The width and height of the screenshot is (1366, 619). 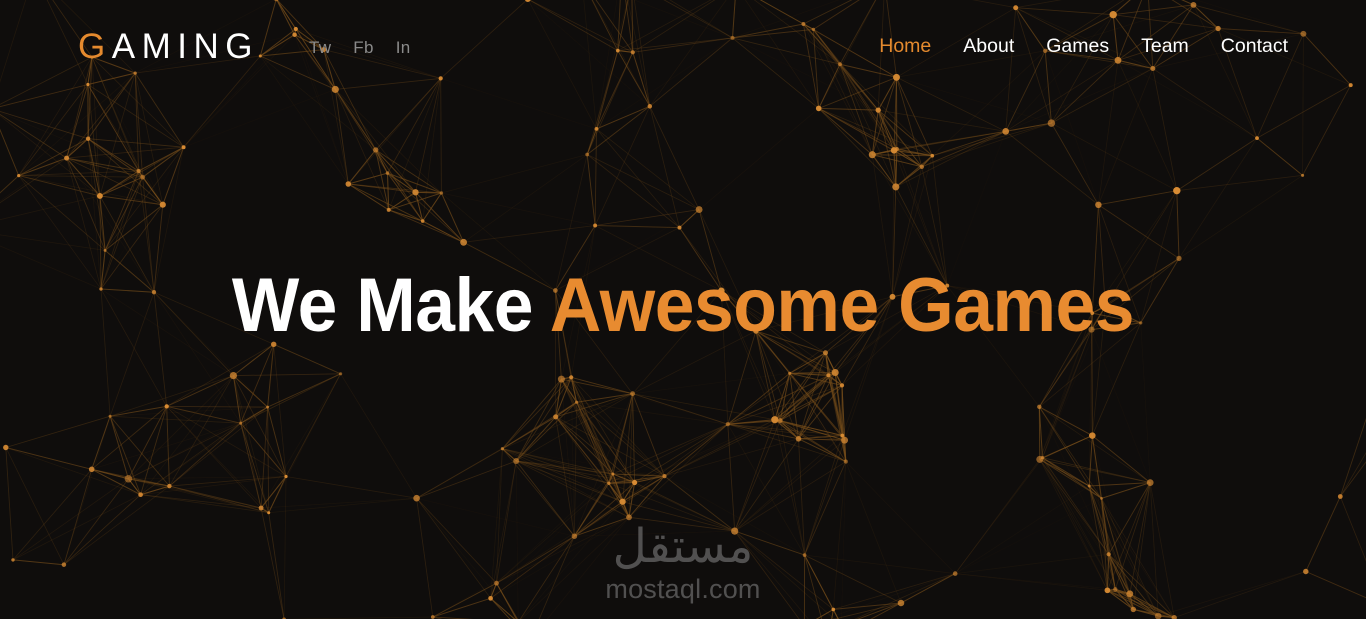 I want to click on nav-item-team: Team, so click(x=1165, y=47).